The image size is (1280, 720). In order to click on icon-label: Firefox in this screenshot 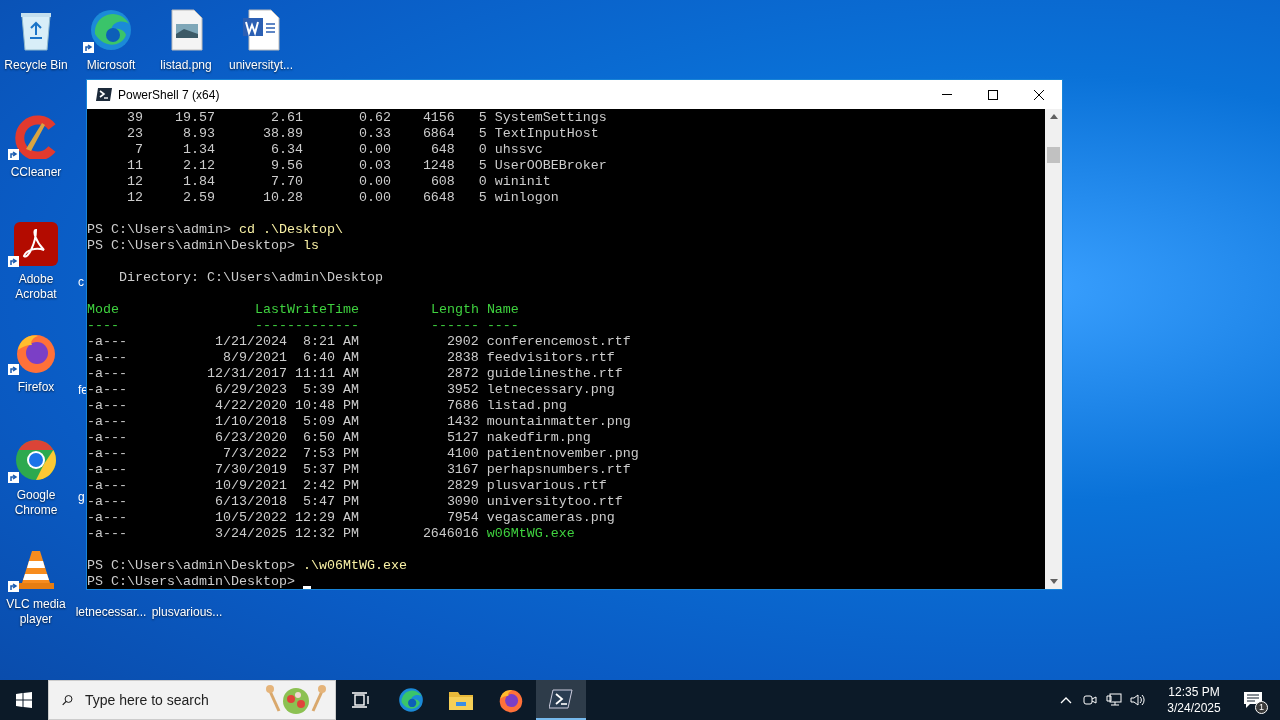, I will do `click(36, 387)`.